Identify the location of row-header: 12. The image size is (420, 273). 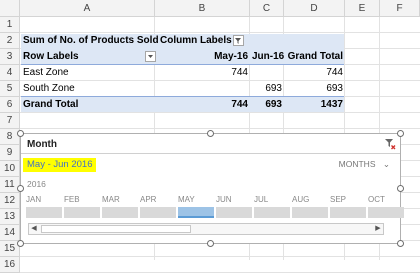
(10, 201).